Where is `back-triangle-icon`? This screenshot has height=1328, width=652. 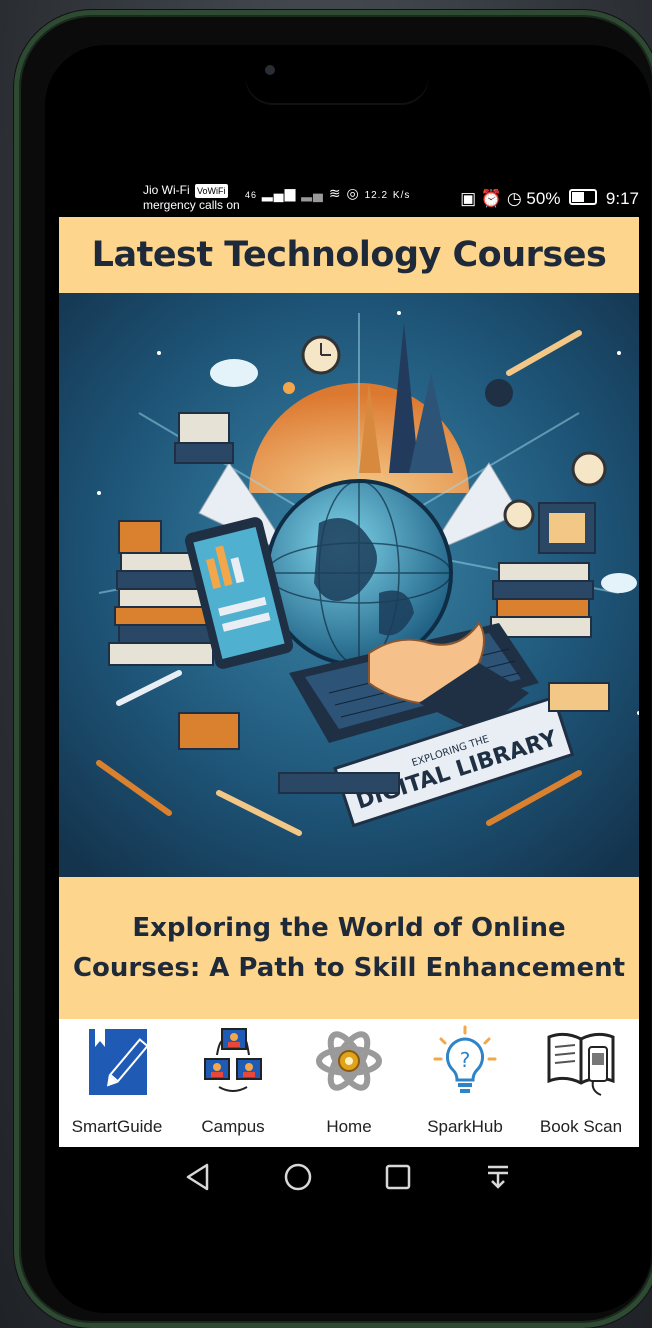 back-triangle-icon is located at coordinates (197, 1177).